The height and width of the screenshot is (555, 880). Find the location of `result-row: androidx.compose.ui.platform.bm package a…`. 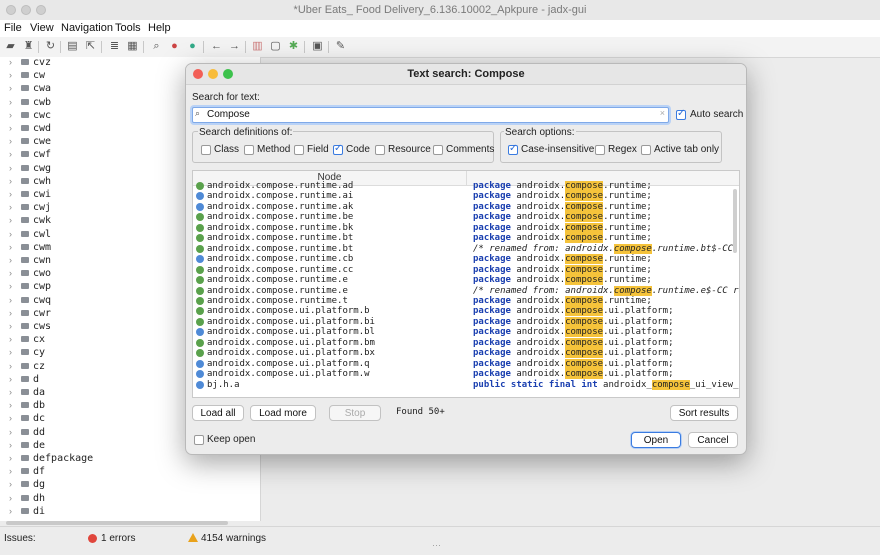

result-row: androidx.compose.ui.platform.bm package a… is located at coordinates (463, 342).